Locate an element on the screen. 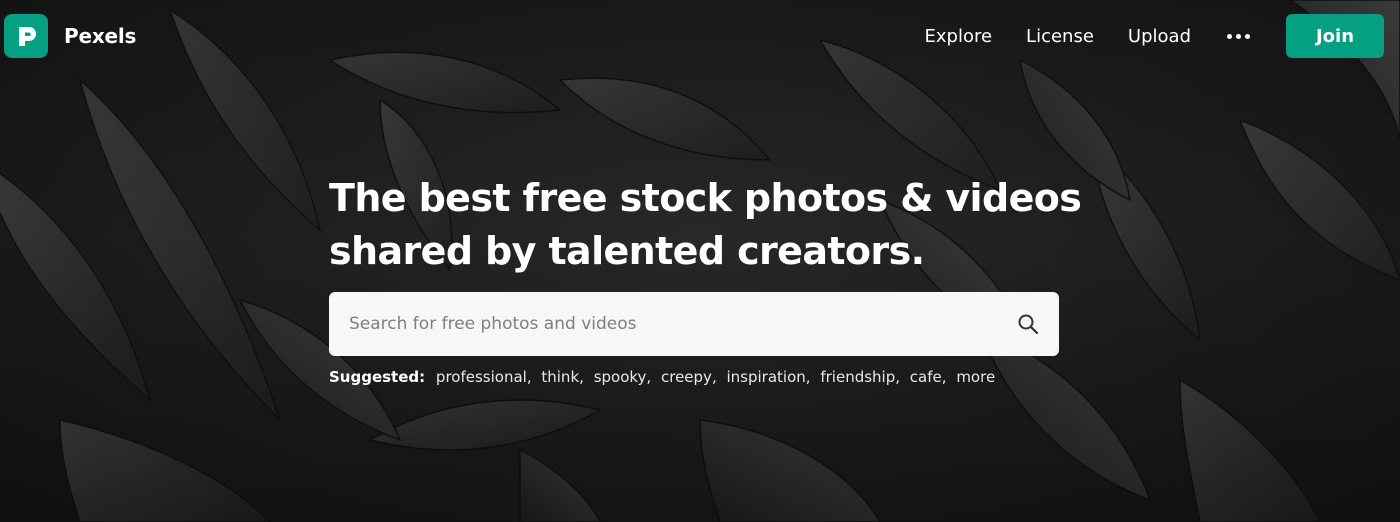  nav-links: Explore License Upload Join is located at coordinates (1137, 36).